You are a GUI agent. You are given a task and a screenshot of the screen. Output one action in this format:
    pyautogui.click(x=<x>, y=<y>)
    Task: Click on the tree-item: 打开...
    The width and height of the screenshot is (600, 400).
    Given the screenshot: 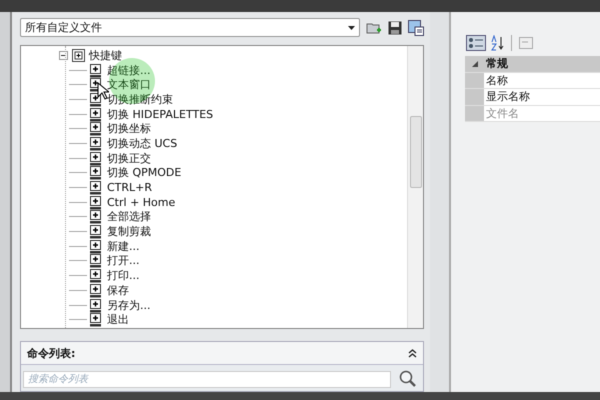 What is the action you would take?
    pyautogui.click(x=123, y=261)
    